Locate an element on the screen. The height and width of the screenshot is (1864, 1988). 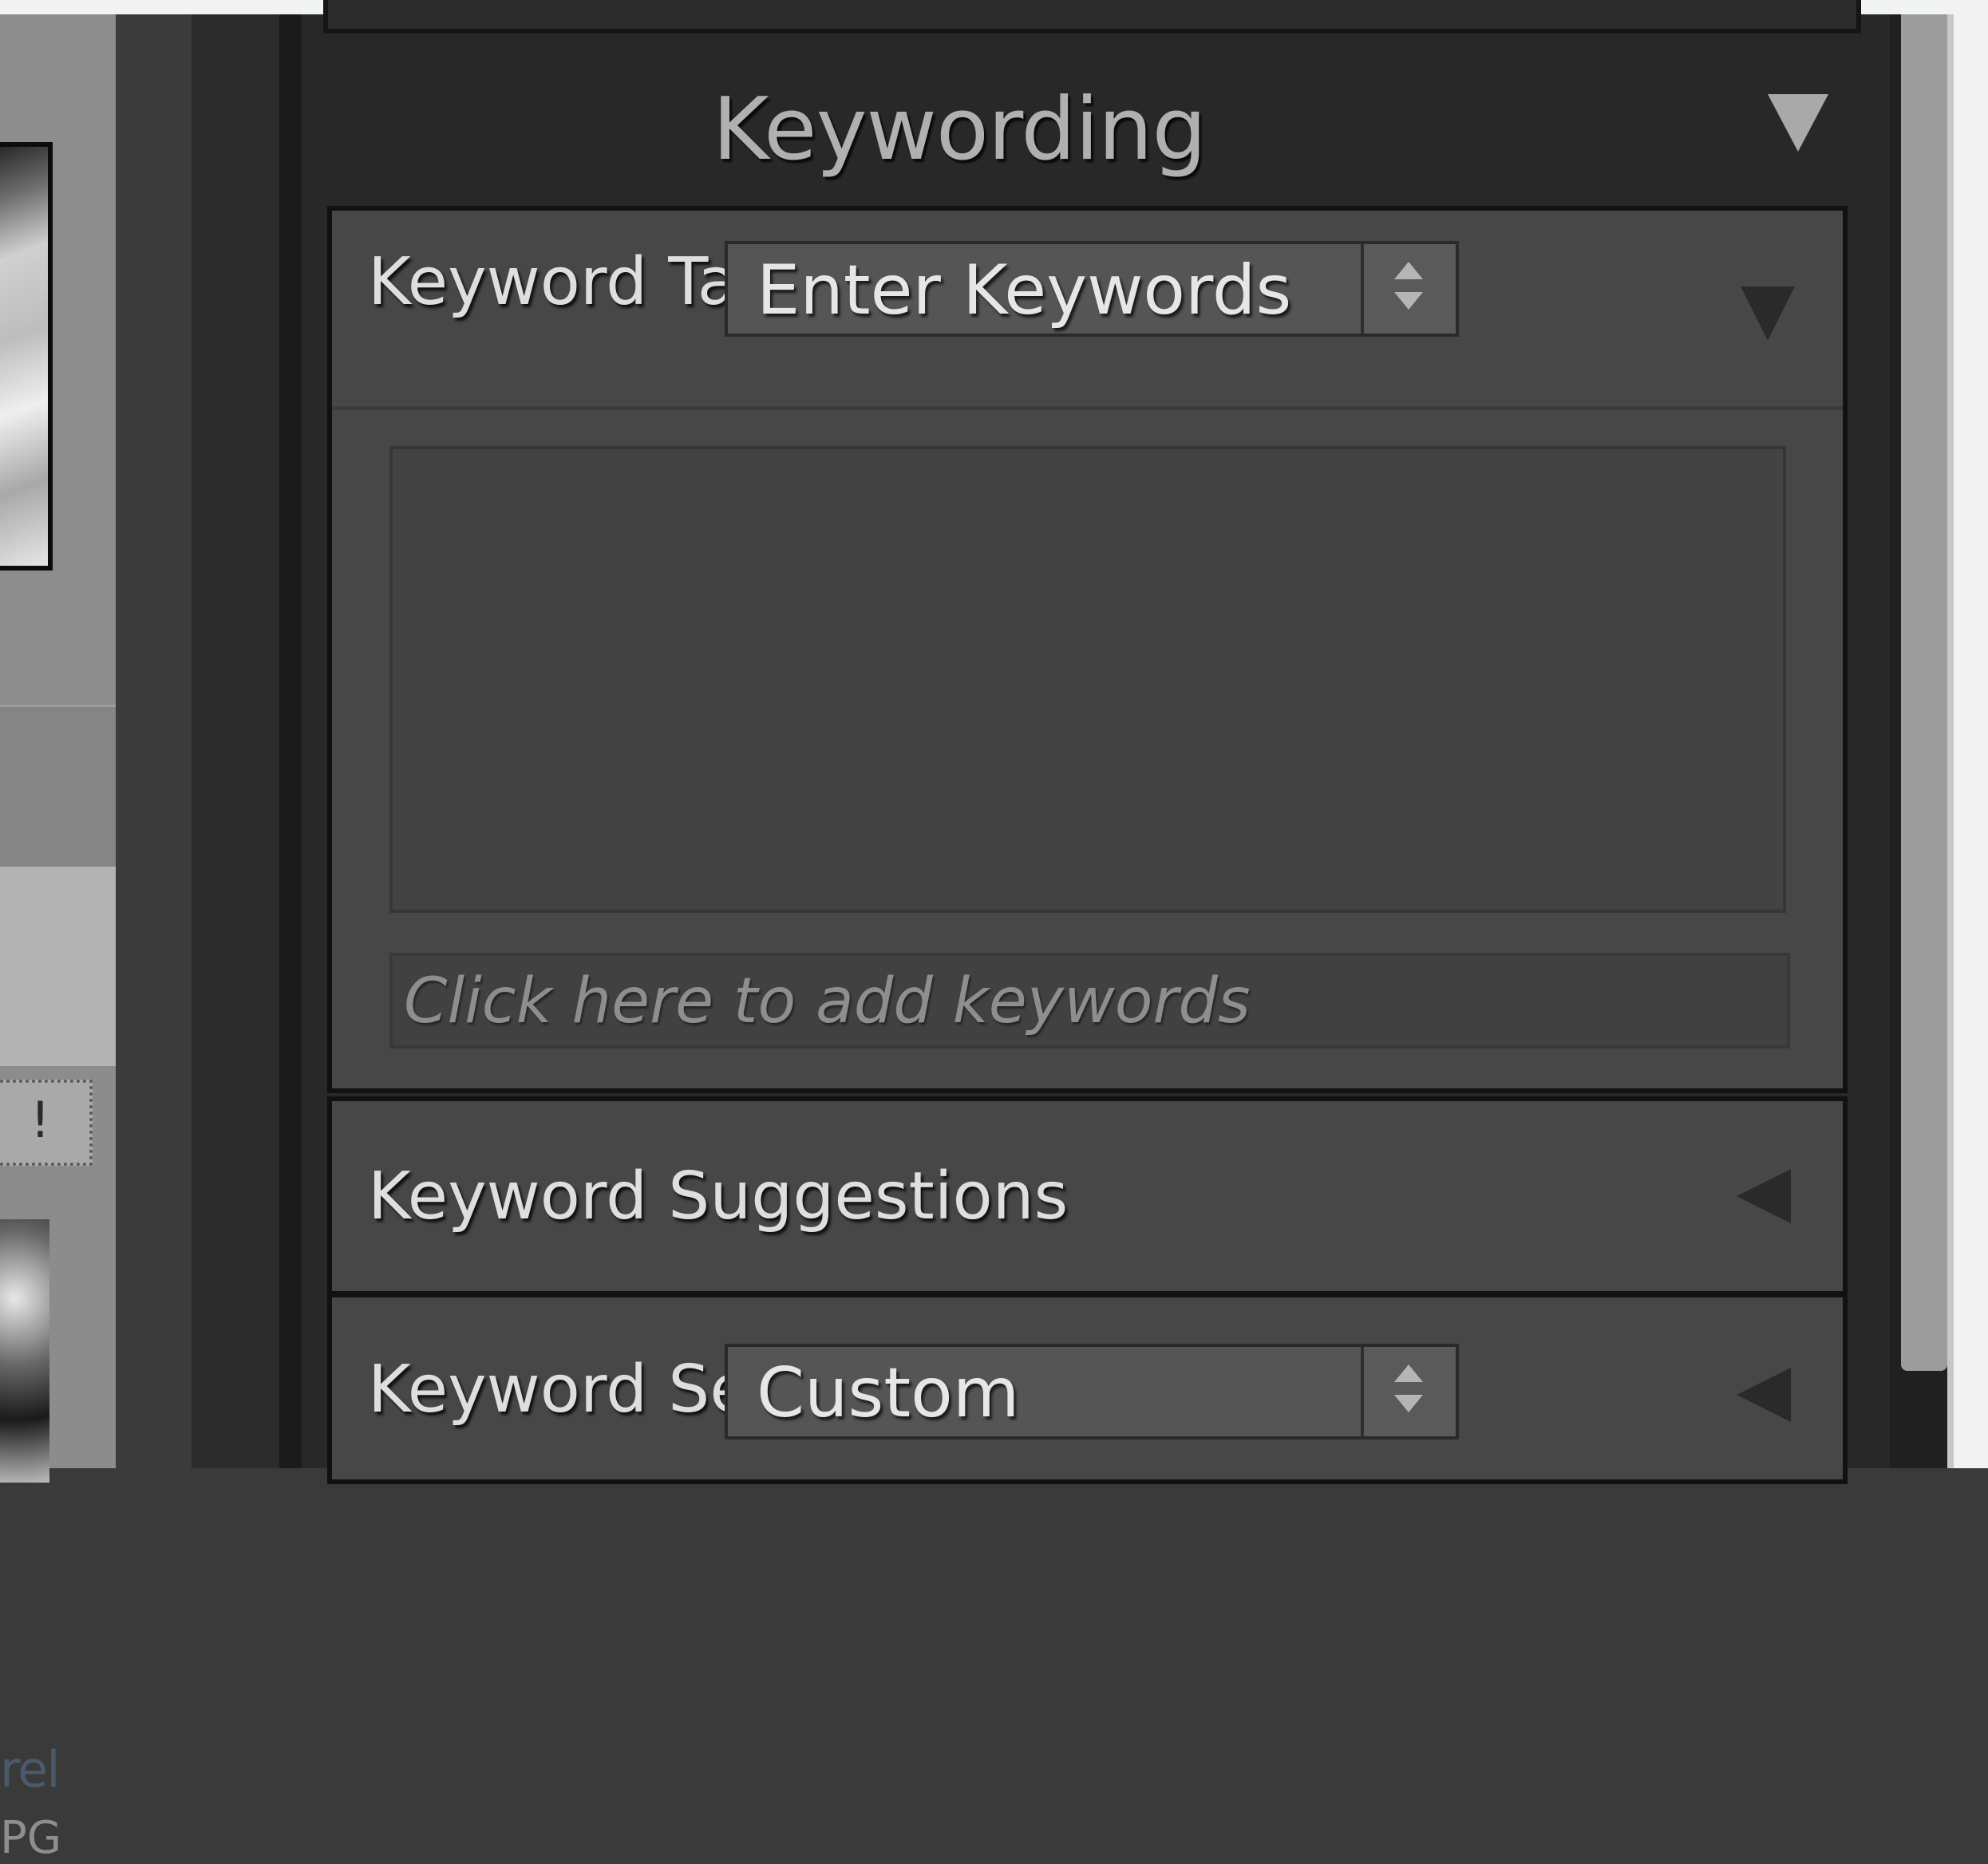
warning-icon: ! is located at coordinates (40, 1120).